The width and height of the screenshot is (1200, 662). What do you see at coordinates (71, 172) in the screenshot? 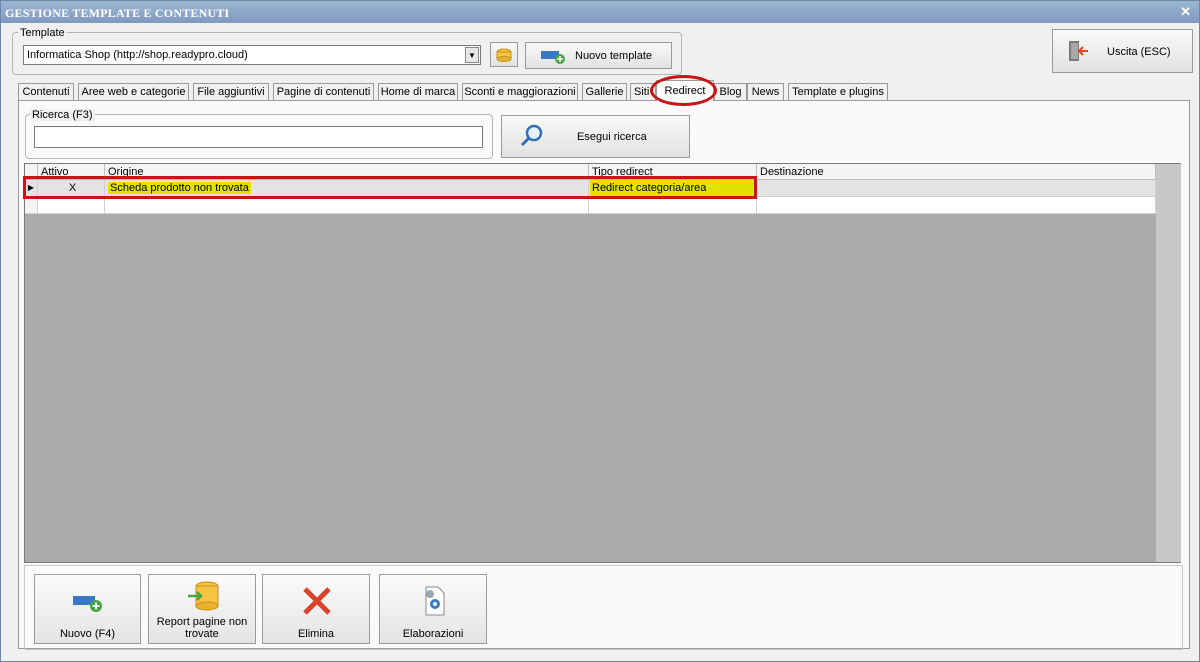
I see `column-header-attivo: Attivo` at bounding box center [71, 172].